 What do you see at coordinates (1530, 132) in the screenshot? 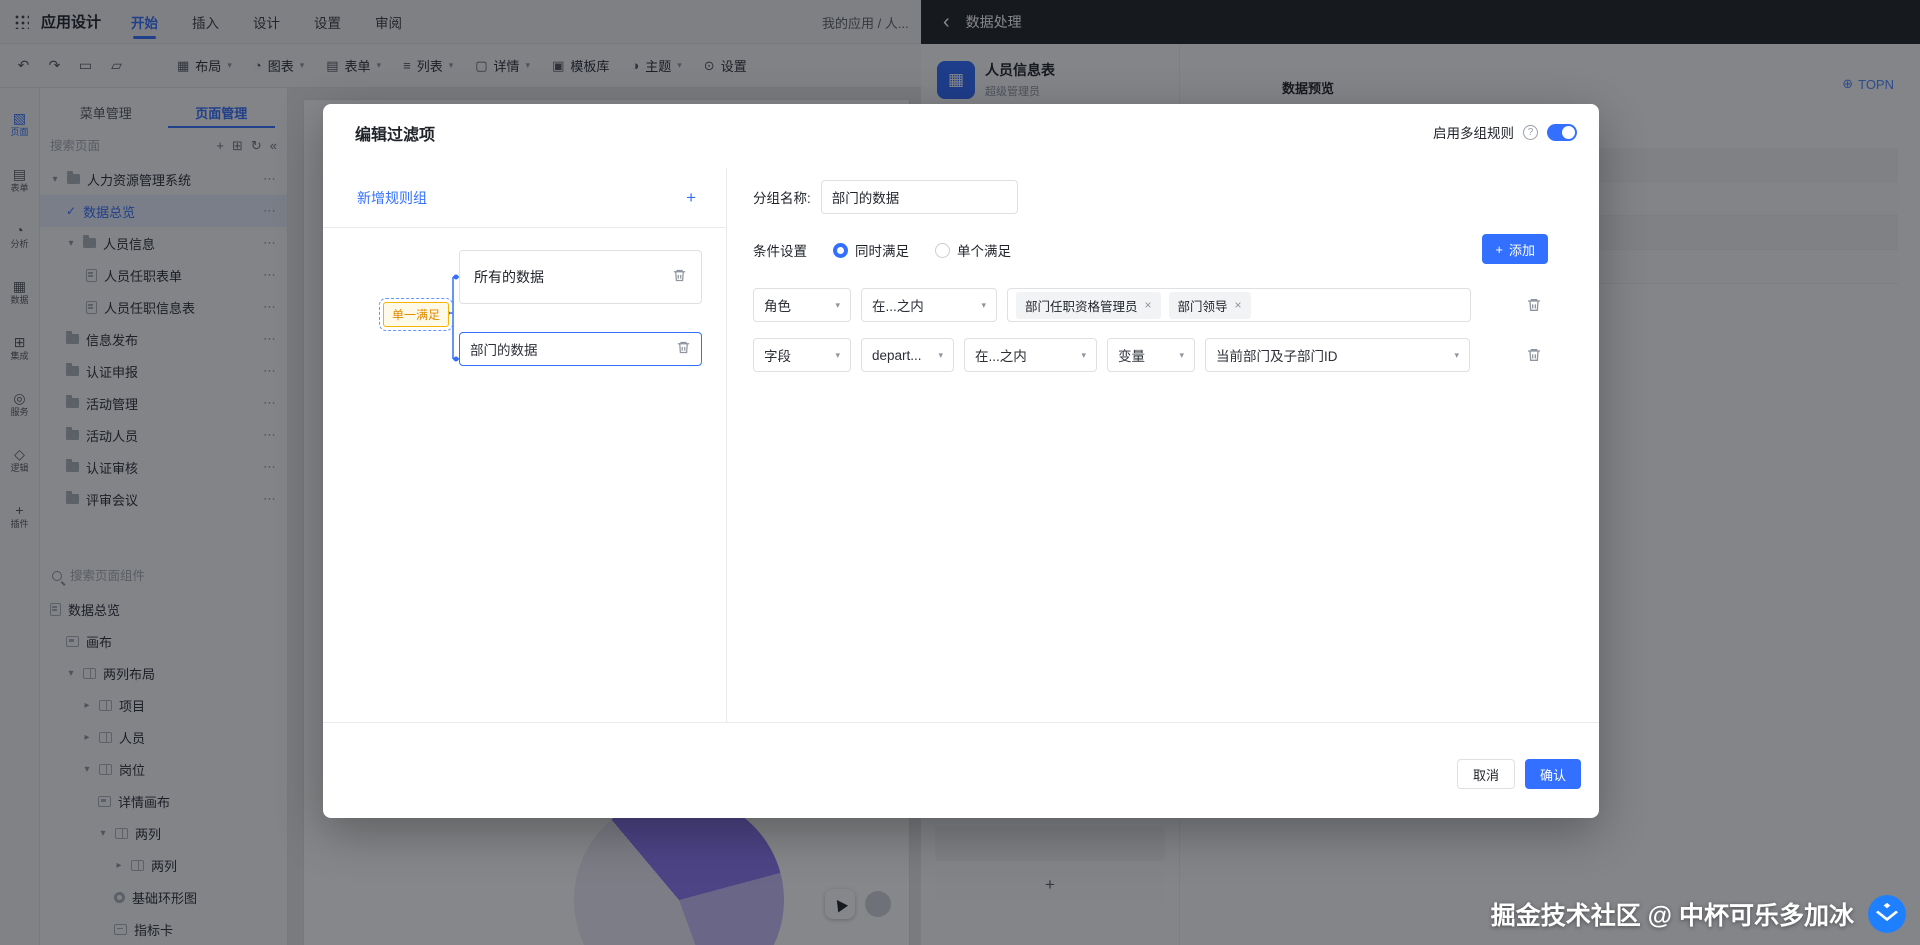
I see `help-icon: ?` at bounding box center [1530, 132].